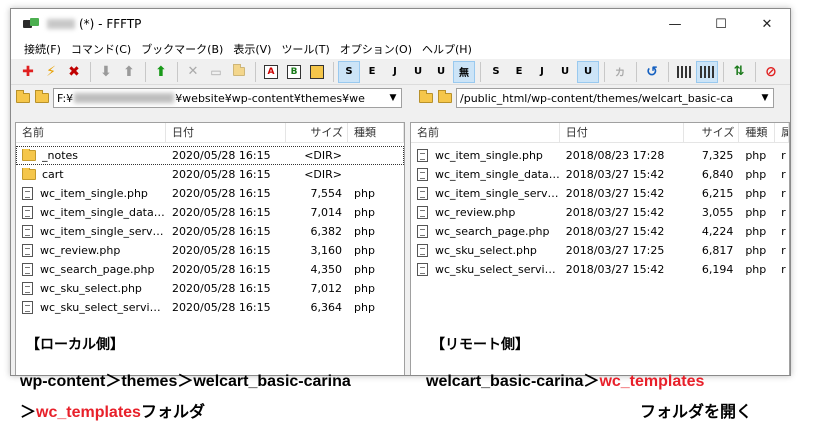  Describe the element at coordinates (210, 155) in the screenshot. I see `table-row: _notes 2020/05/28 16:15 <DIR>` at that location.